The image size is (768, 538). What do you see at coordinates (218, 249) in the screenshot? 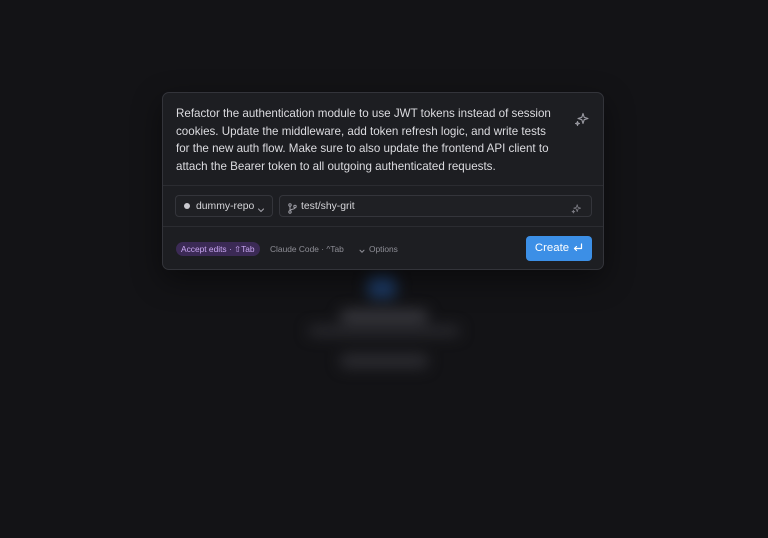
I see `accept-edits-badge: Accept edits · ⇧Tab` at bounding box center [218, 249].